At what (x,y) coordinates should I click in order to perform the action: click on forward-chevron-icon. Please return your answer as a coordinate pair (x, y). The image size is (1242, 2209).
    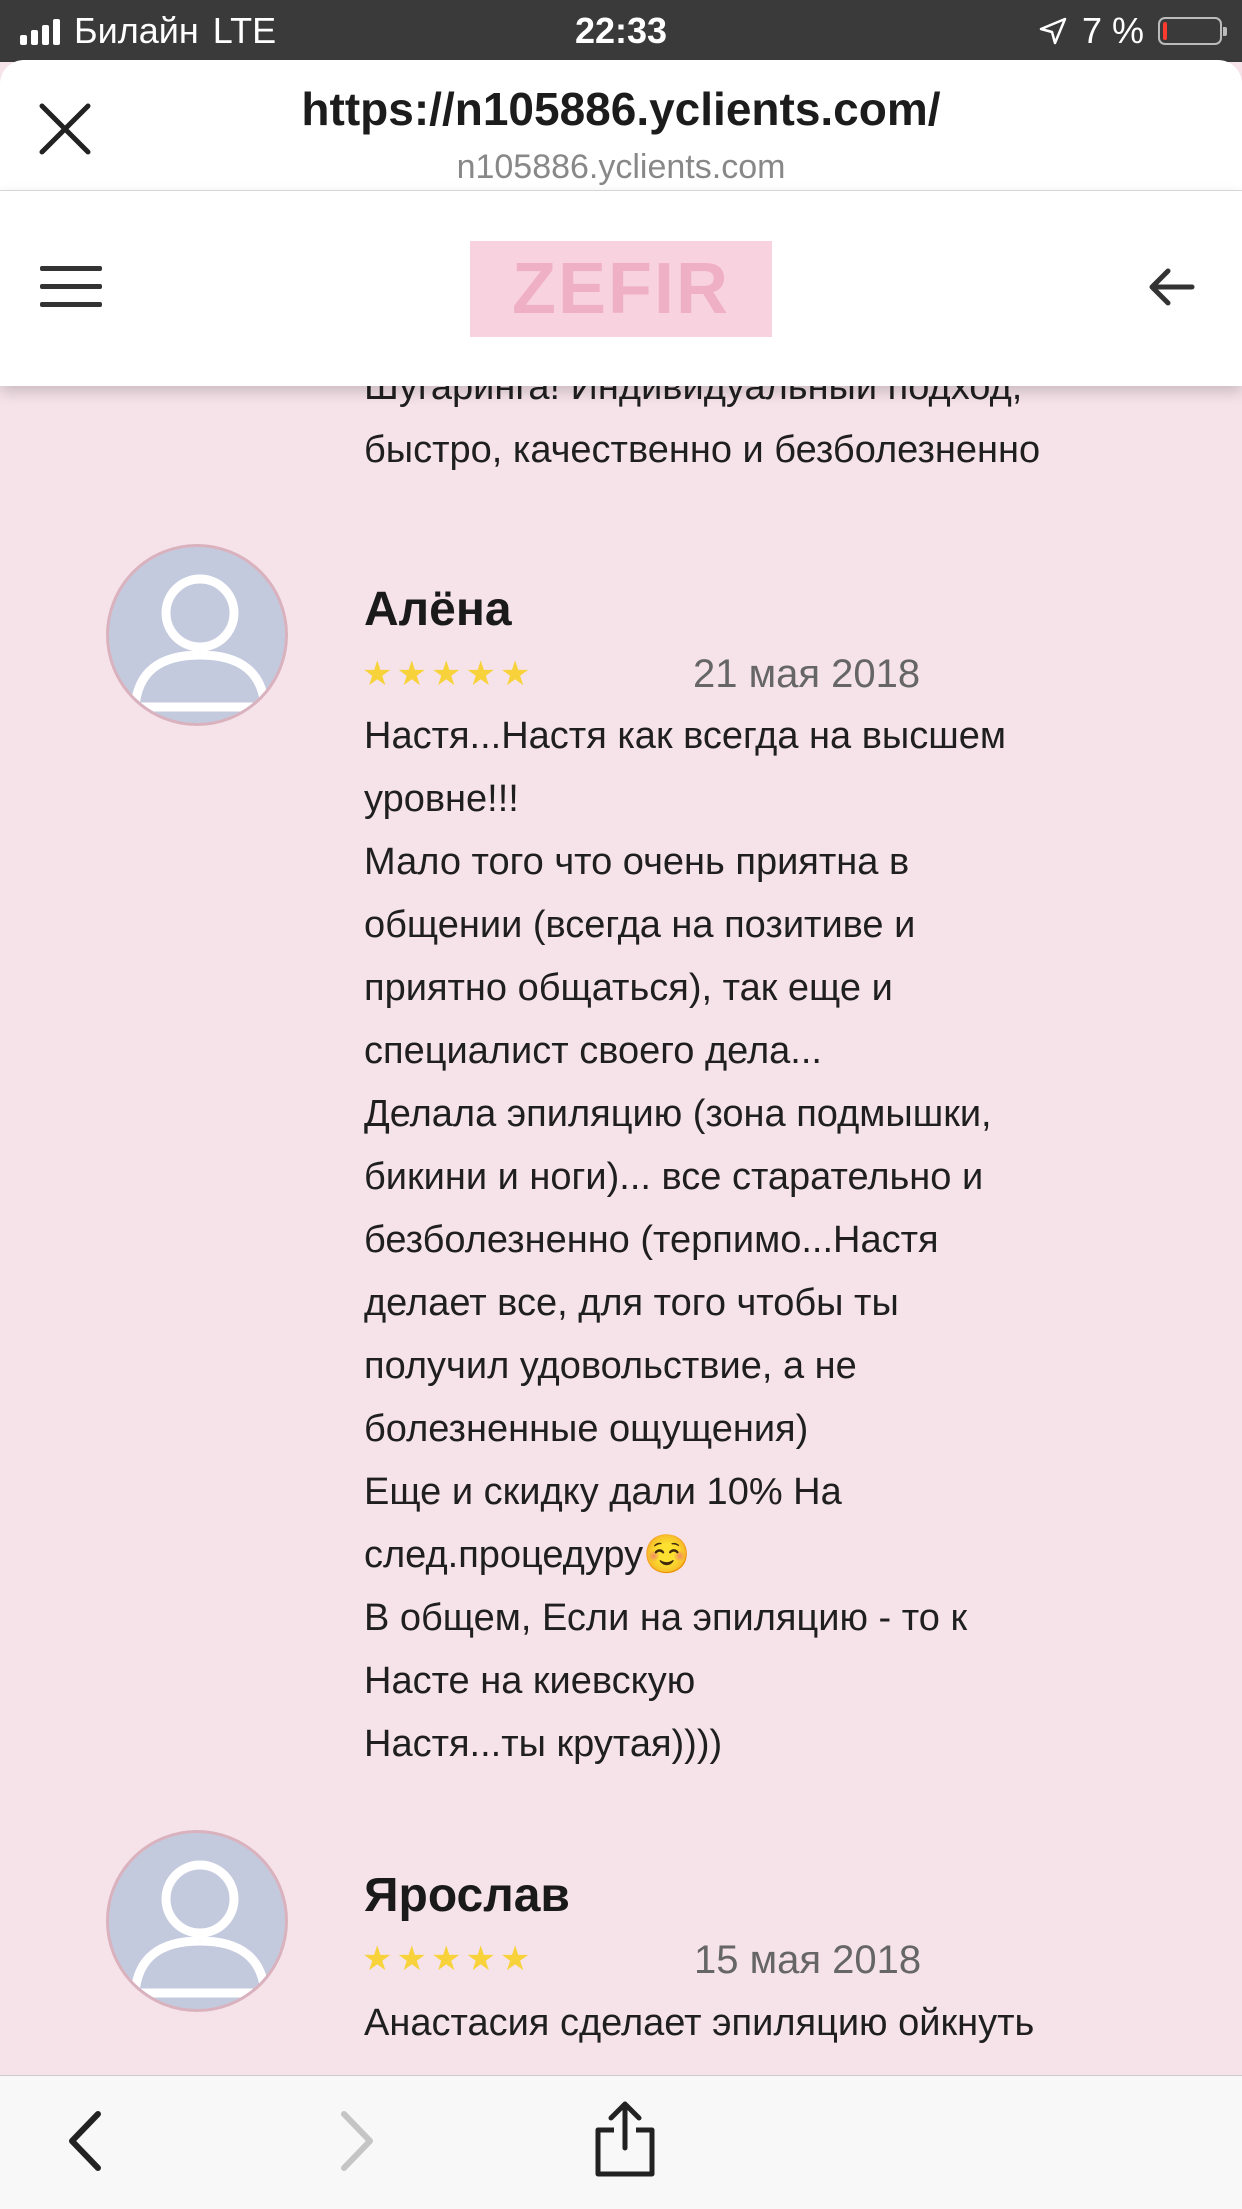
    Looking at the image, I should click on (357, 2141).